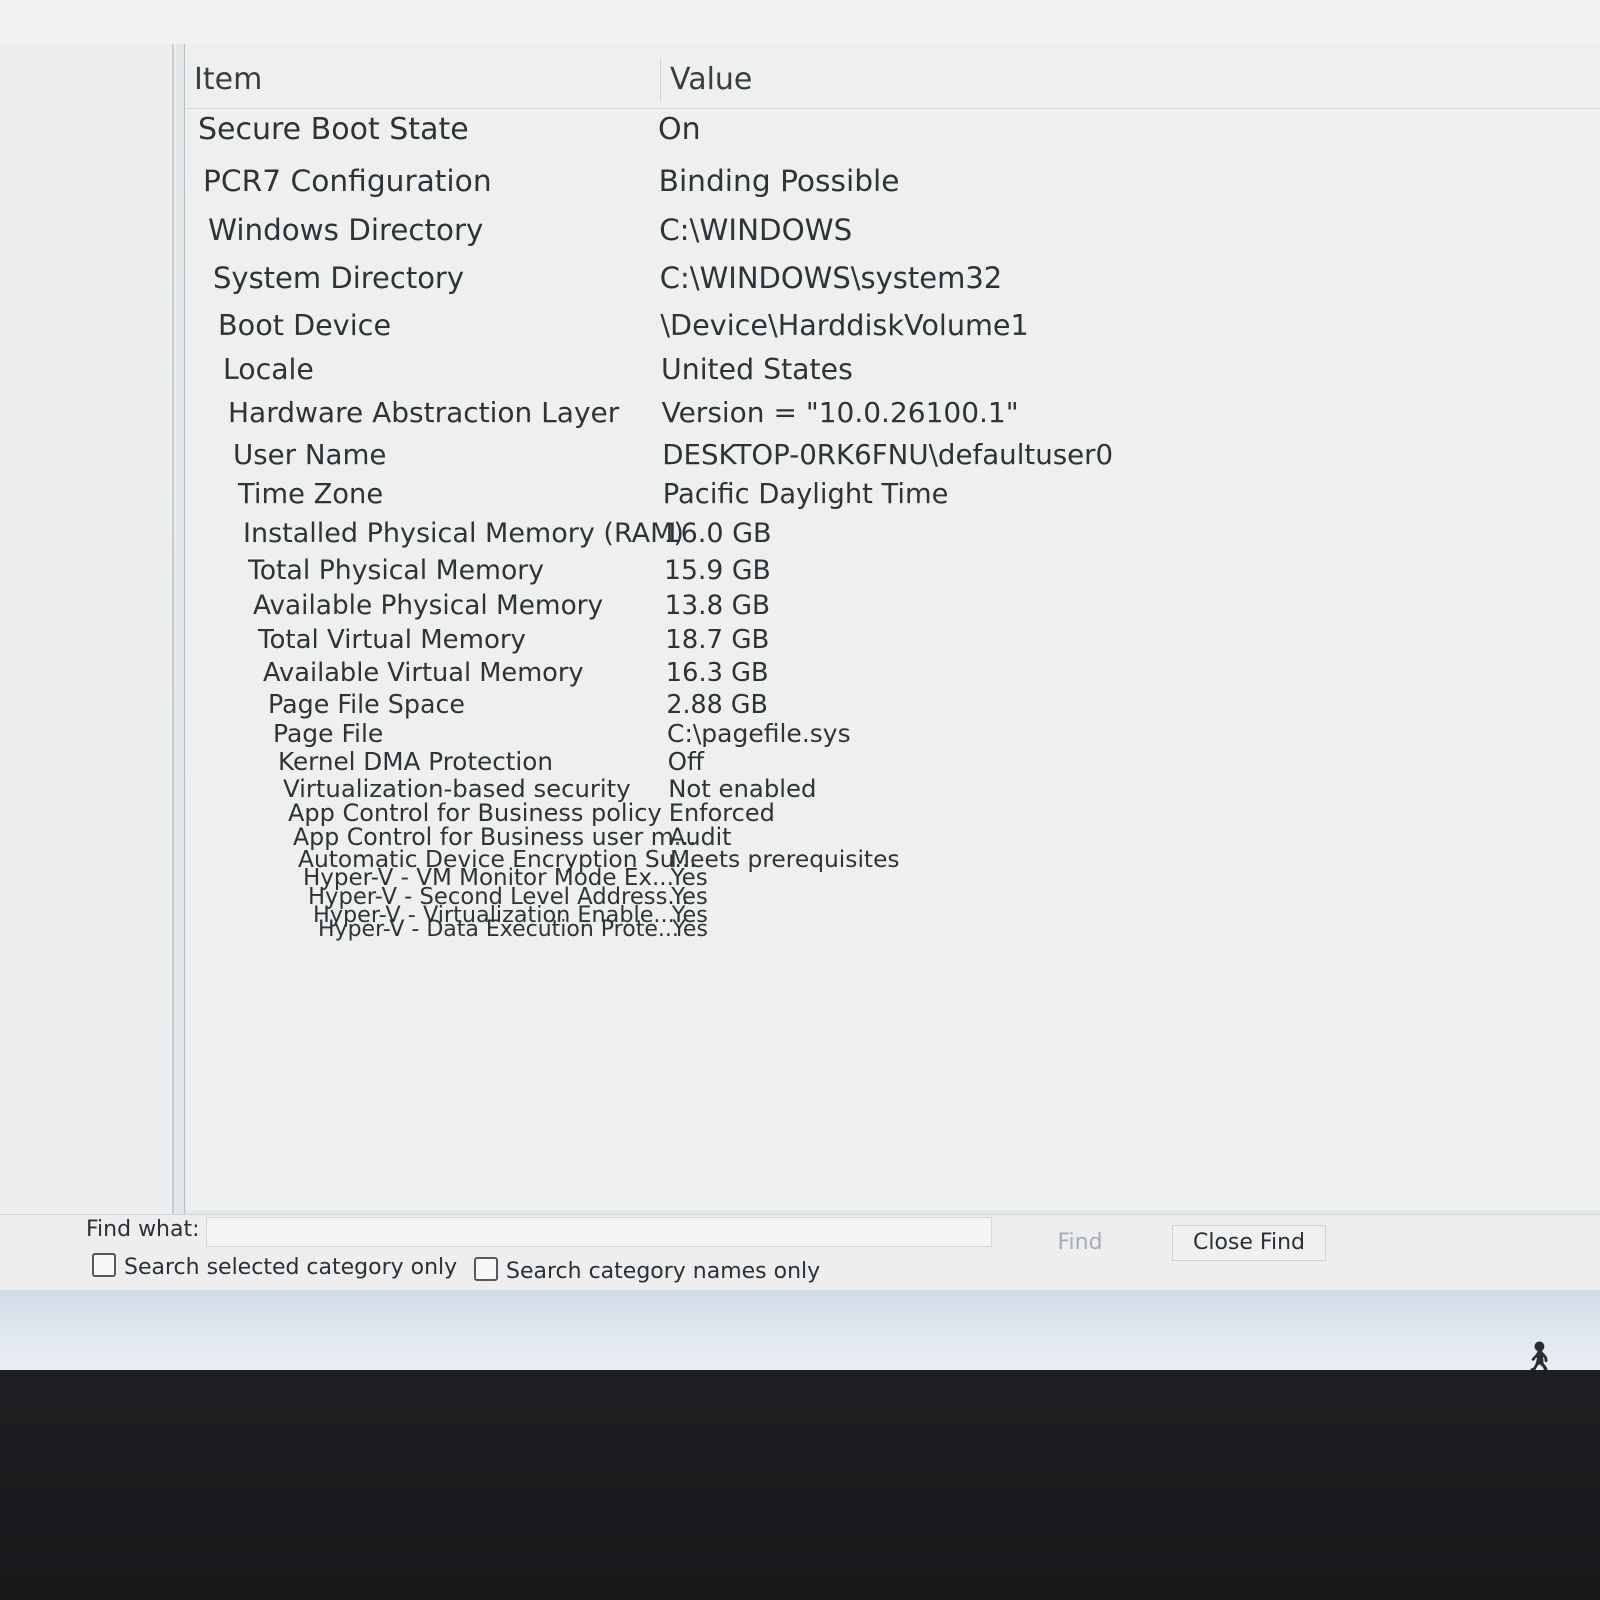  Describe the element at coordinates (1080, 1243) in the screenshot. I see `find-button: Find` at that location.